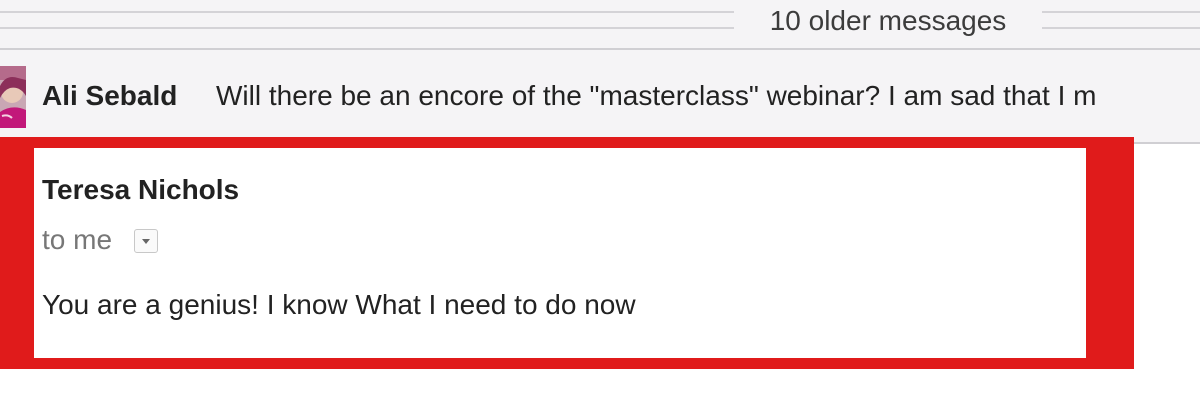 This screenshot has width=1200, height=400. What do you see at coordinates (140, 190) in the screenshot?
I see `sender-name: Teresa Nichols` at bounding box center [140, 190].